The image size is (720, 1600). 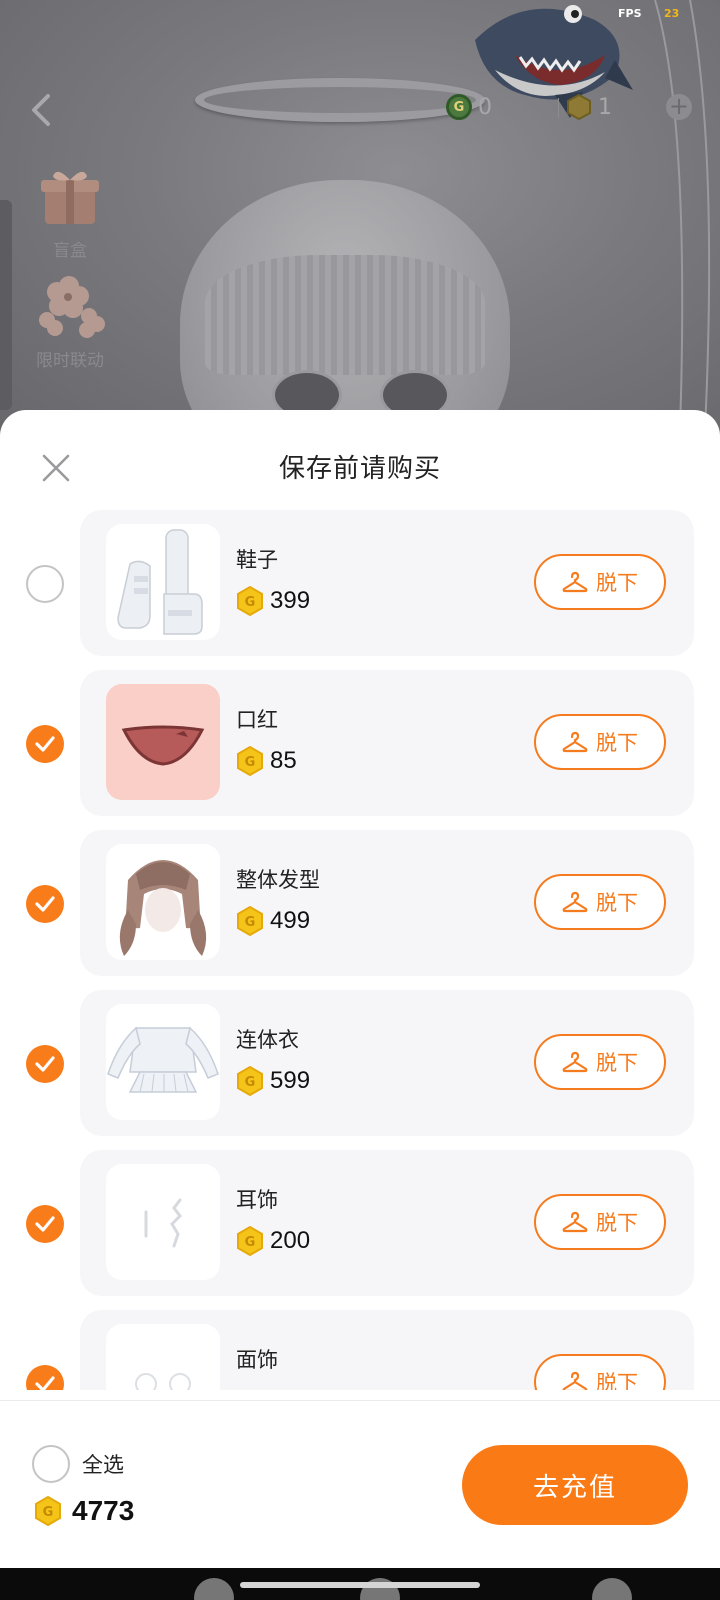 What do you see at coordinates (387, 743) in the screenshot?
I see `item-card: 口红 G 85 脱下` at bounding box center [387, 743].